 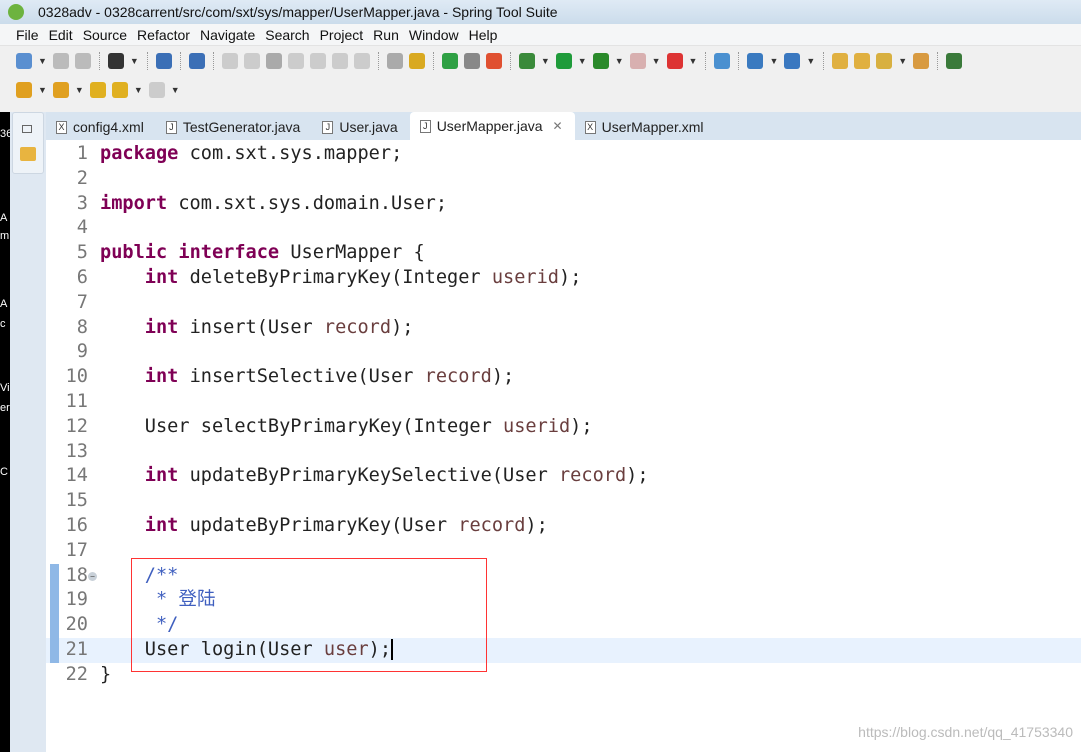 What do you see at coordinates (342, 35) in the screenshot?
I see `menu-project: Project` at bounding box center [342, 35].